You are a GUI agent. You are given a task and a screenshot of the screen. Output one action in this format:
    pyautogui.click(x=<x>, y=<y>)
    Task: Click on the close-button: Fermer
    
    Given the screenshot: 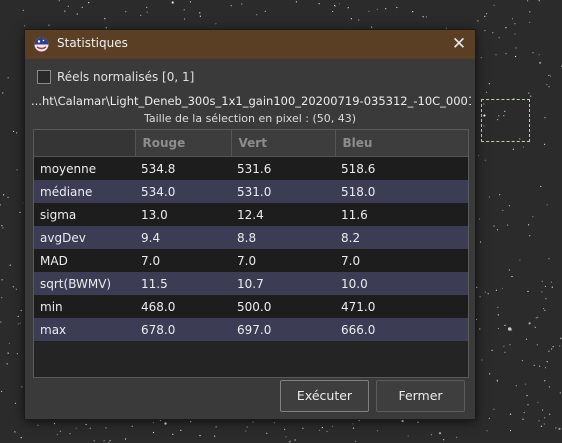 What is the action you would take?
    pyautogui.click(x=420, y=396)
    